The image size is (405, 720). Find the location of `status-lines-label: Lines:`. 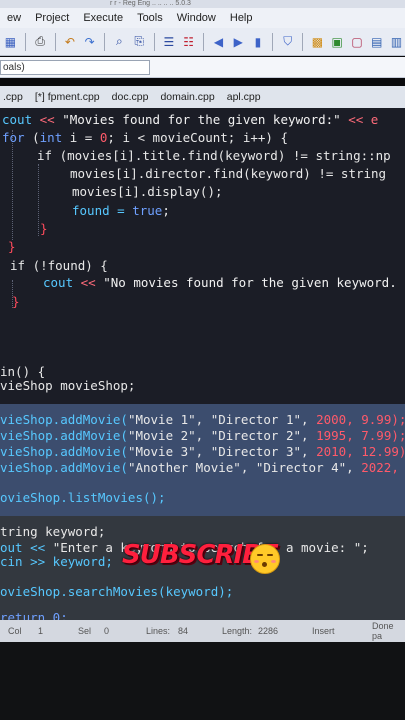

status-lines-label: Lines: is located at coordinates (158, 631).